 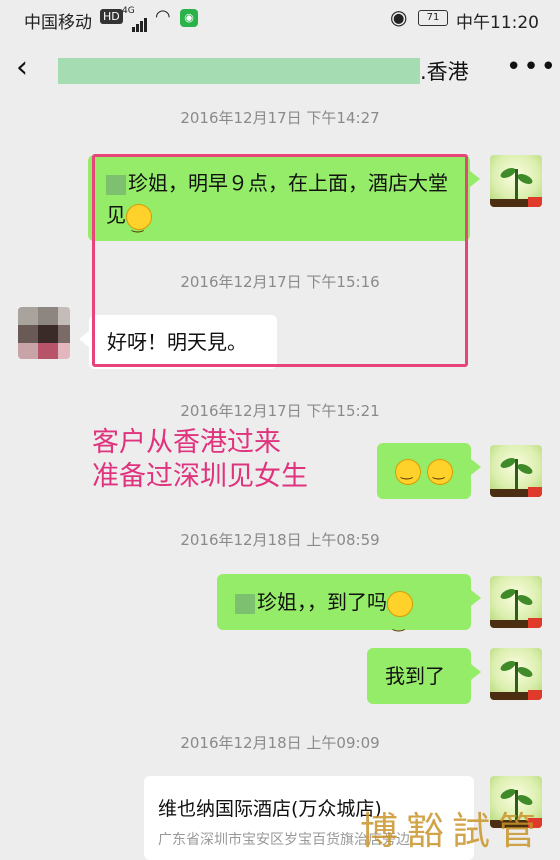 I want to click on message-bubble-outgoing, so click(x=429, y=471).